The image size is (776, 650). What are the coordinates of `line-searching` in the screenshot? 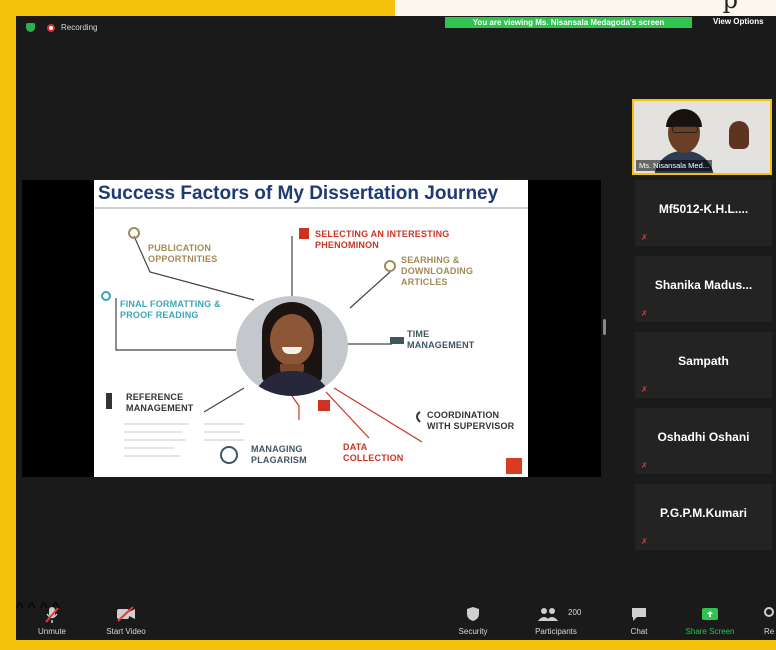 It's located at (370, 290).